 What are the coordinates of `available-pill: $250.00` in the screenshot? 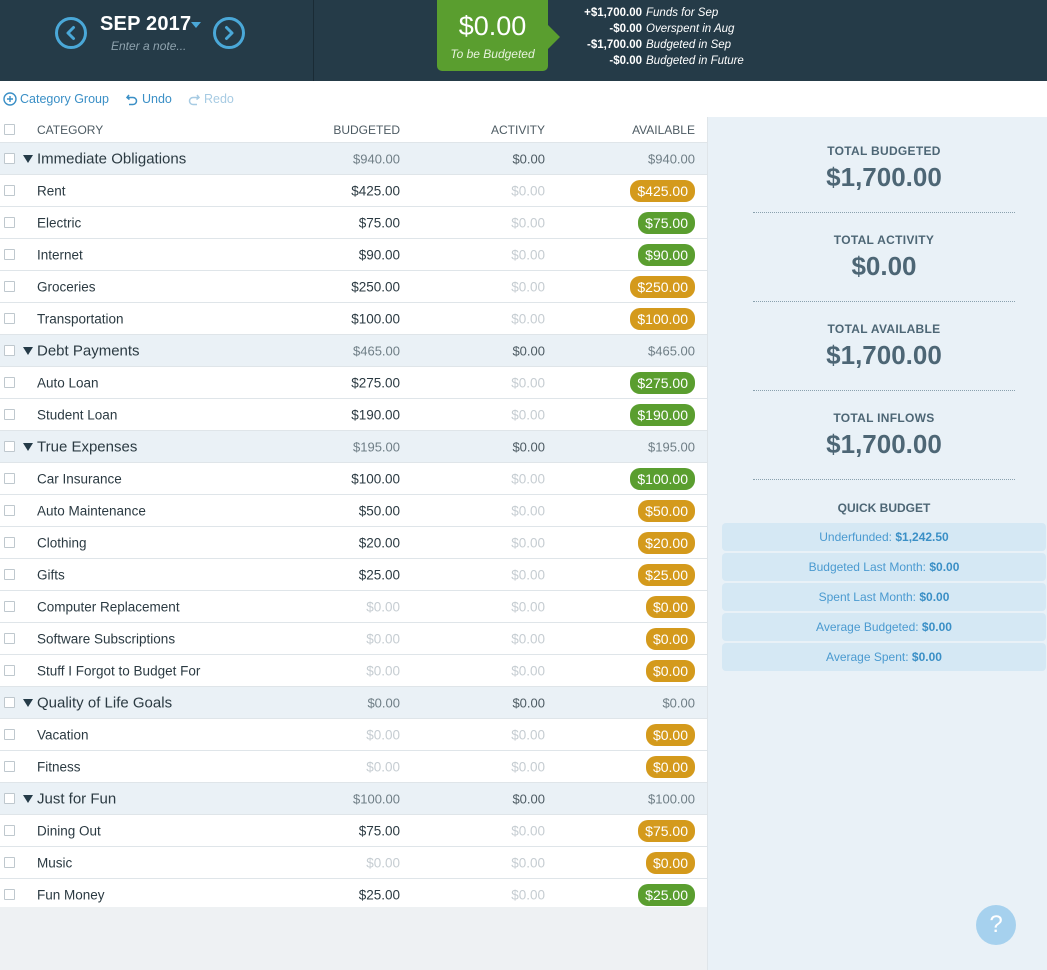 It's located at (662, 286).